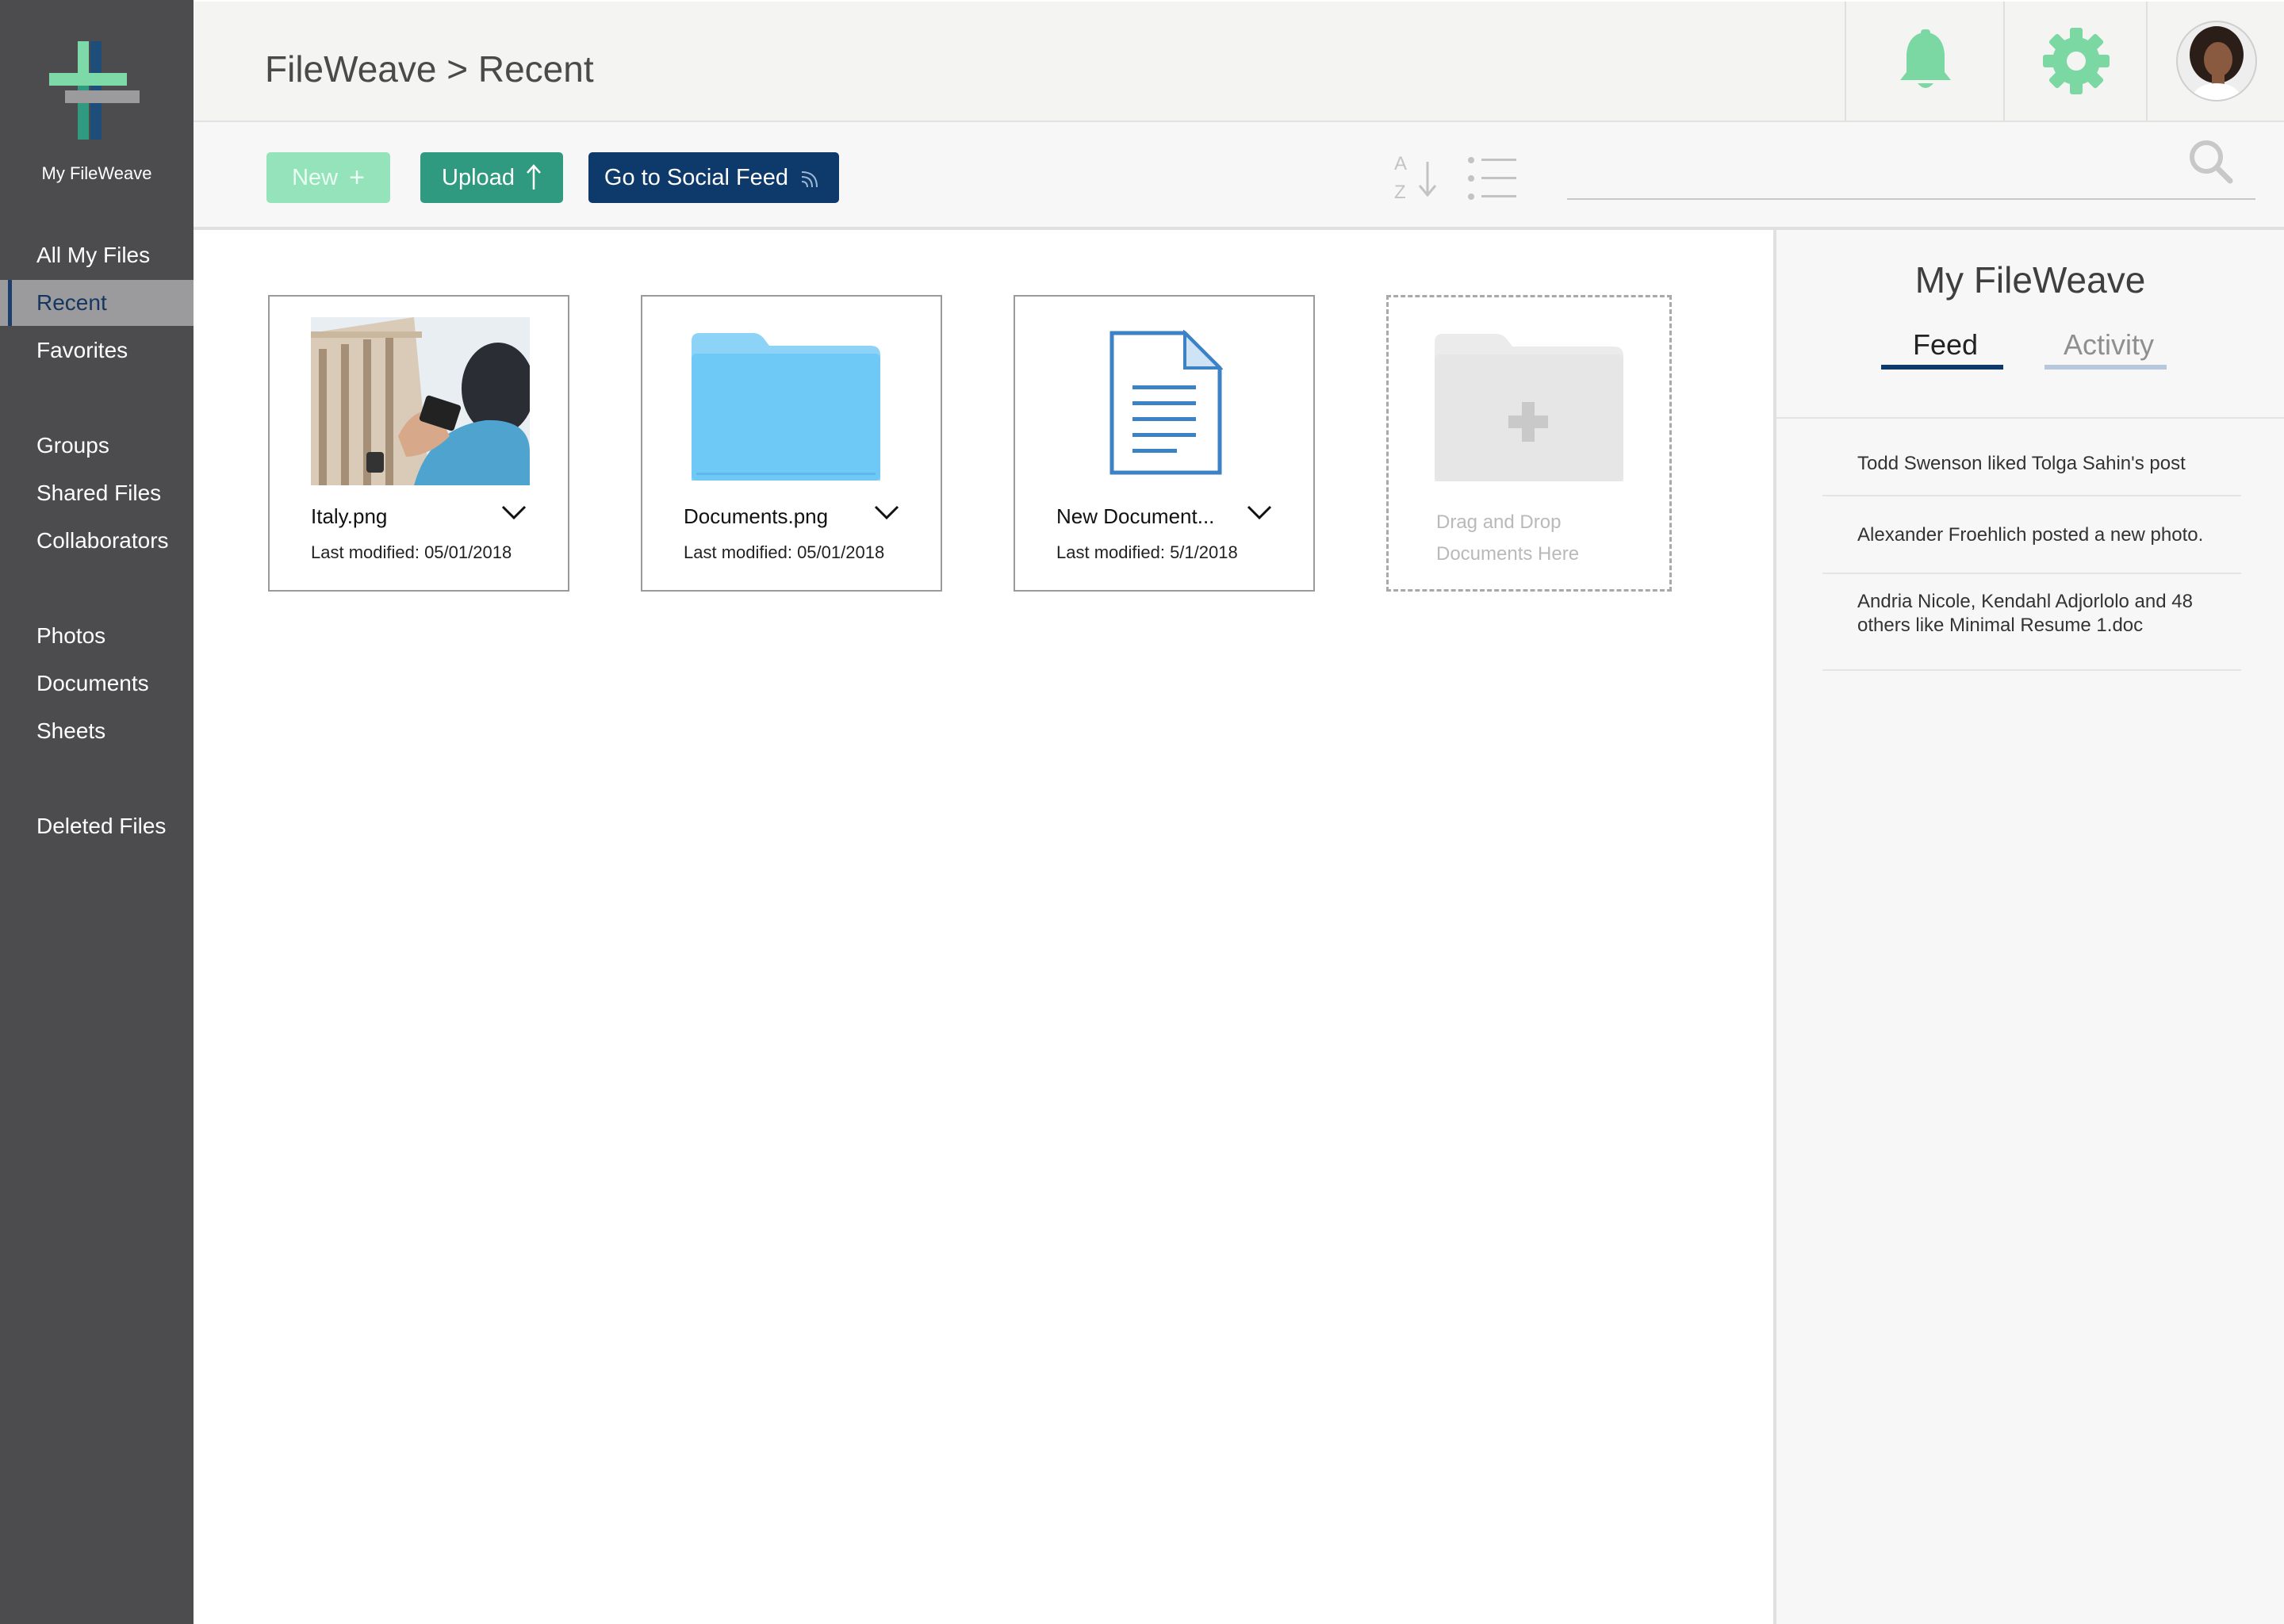  I want to click on new-button: New +, so click(328, 177).